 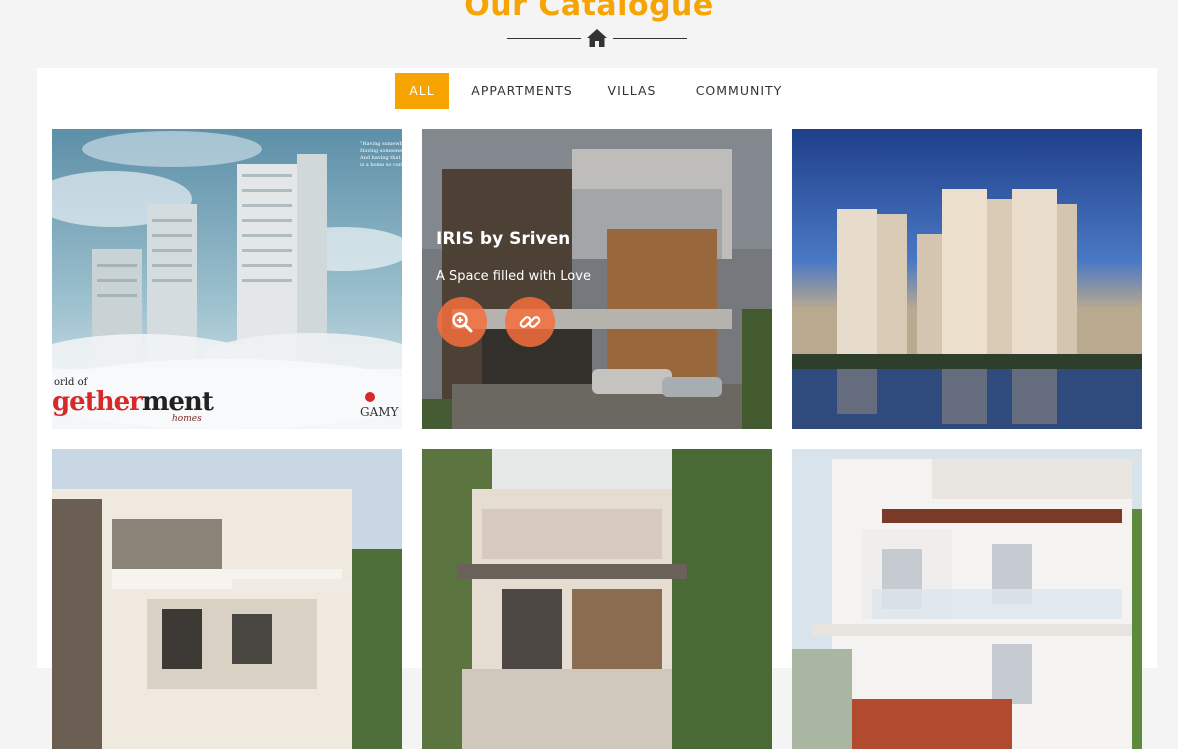 I want to click on catalogue-image-garden-villa, so click(x=597, y=599).